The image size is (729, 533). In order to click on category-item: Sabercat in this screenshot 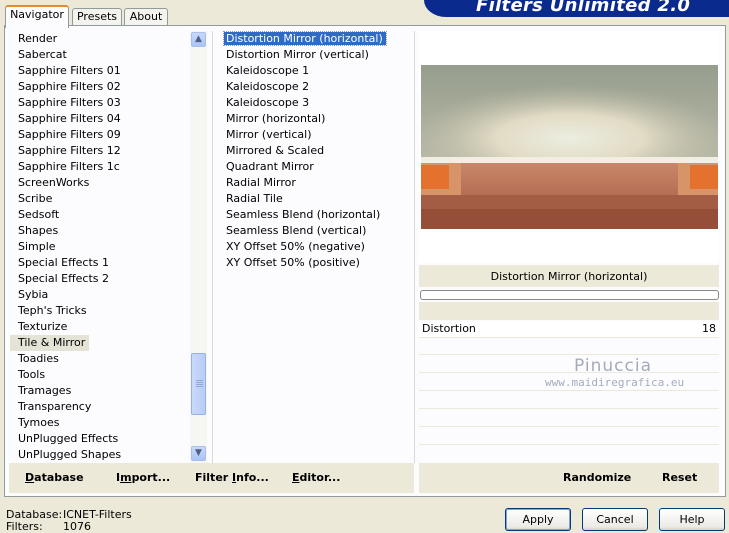, I will do `click(100, 55)`.